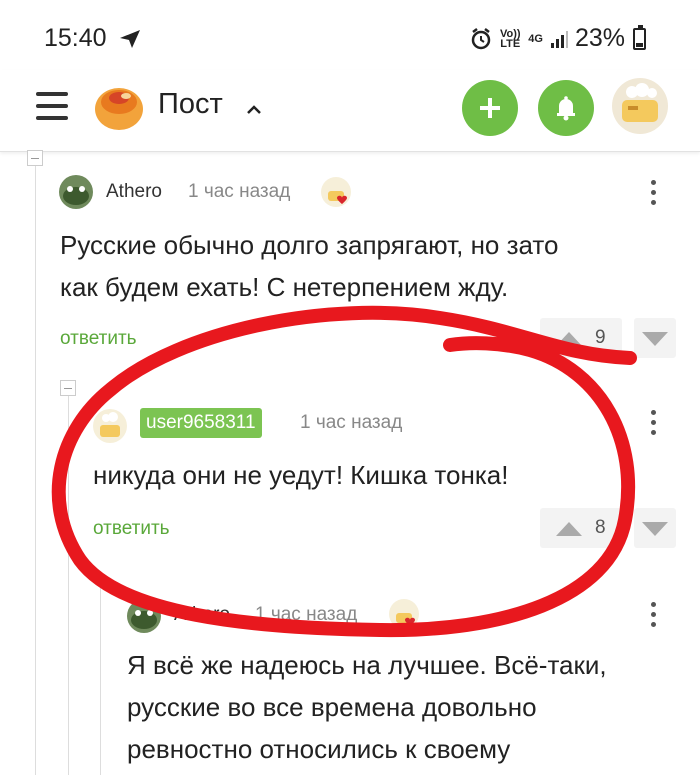 Image resolution: width=700 pixels, height=775 pixels. Describe the element at coordinates (535, 38) in the screenshot. I see `network-indicator: 4G` at that location.